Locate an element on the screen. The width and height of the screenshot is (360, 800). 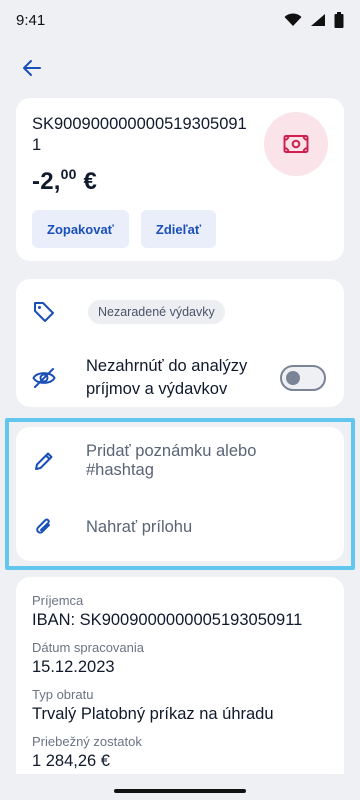
navigation-bar is located at coordinates (180, 787).